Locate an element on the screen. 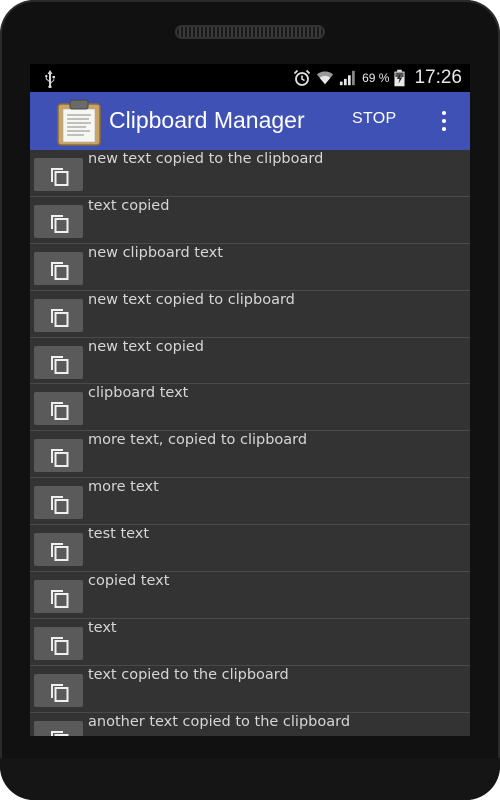 The height and width of the screenshot is (800, 500). status-clock: 17:26 is located at coordinates (438, 77).